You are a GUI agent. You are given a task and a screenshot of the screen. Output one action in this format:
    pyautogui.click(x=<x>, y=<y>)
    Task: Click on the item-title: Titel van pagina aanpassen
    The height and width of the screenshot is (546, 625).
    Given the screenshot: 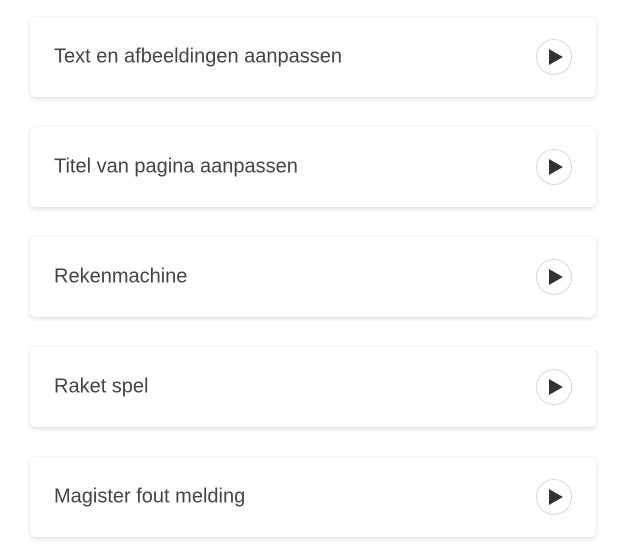 What is the action you would take?
    pyautogui.click(x=176, y=166)
    